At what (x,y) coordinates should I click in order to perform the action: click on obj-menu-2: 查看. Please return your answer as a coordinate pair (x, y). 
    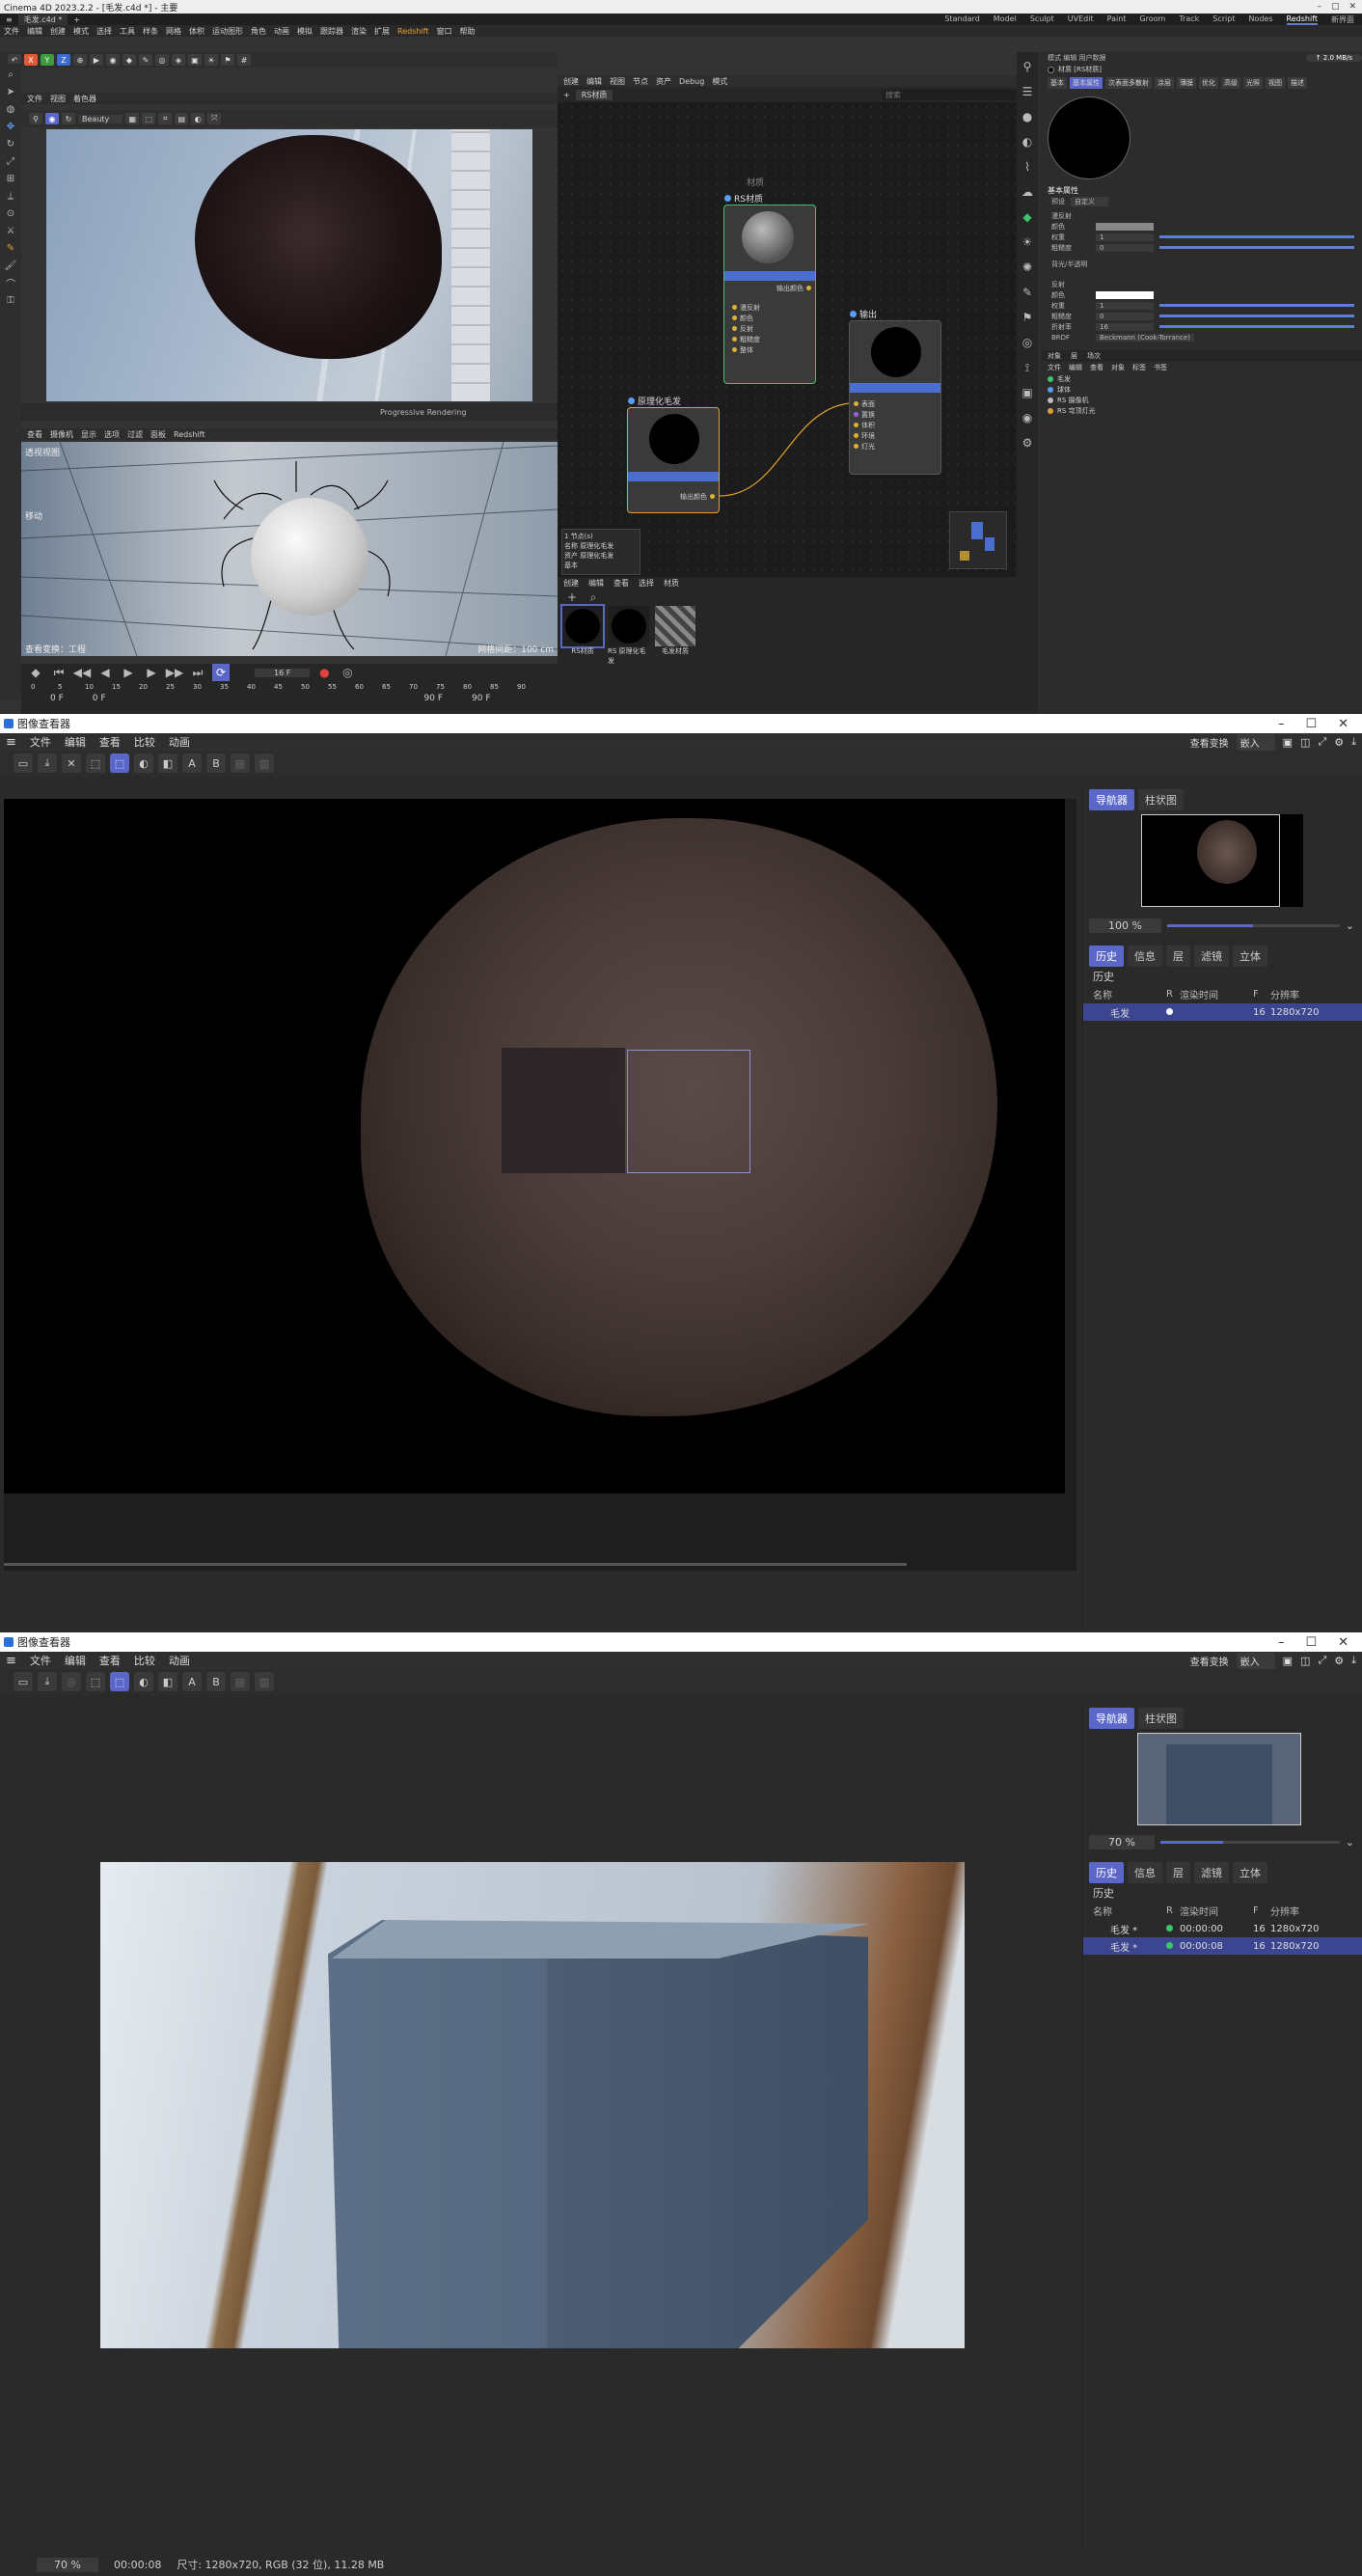
    Looking at the image, I should click on (1096, 368).